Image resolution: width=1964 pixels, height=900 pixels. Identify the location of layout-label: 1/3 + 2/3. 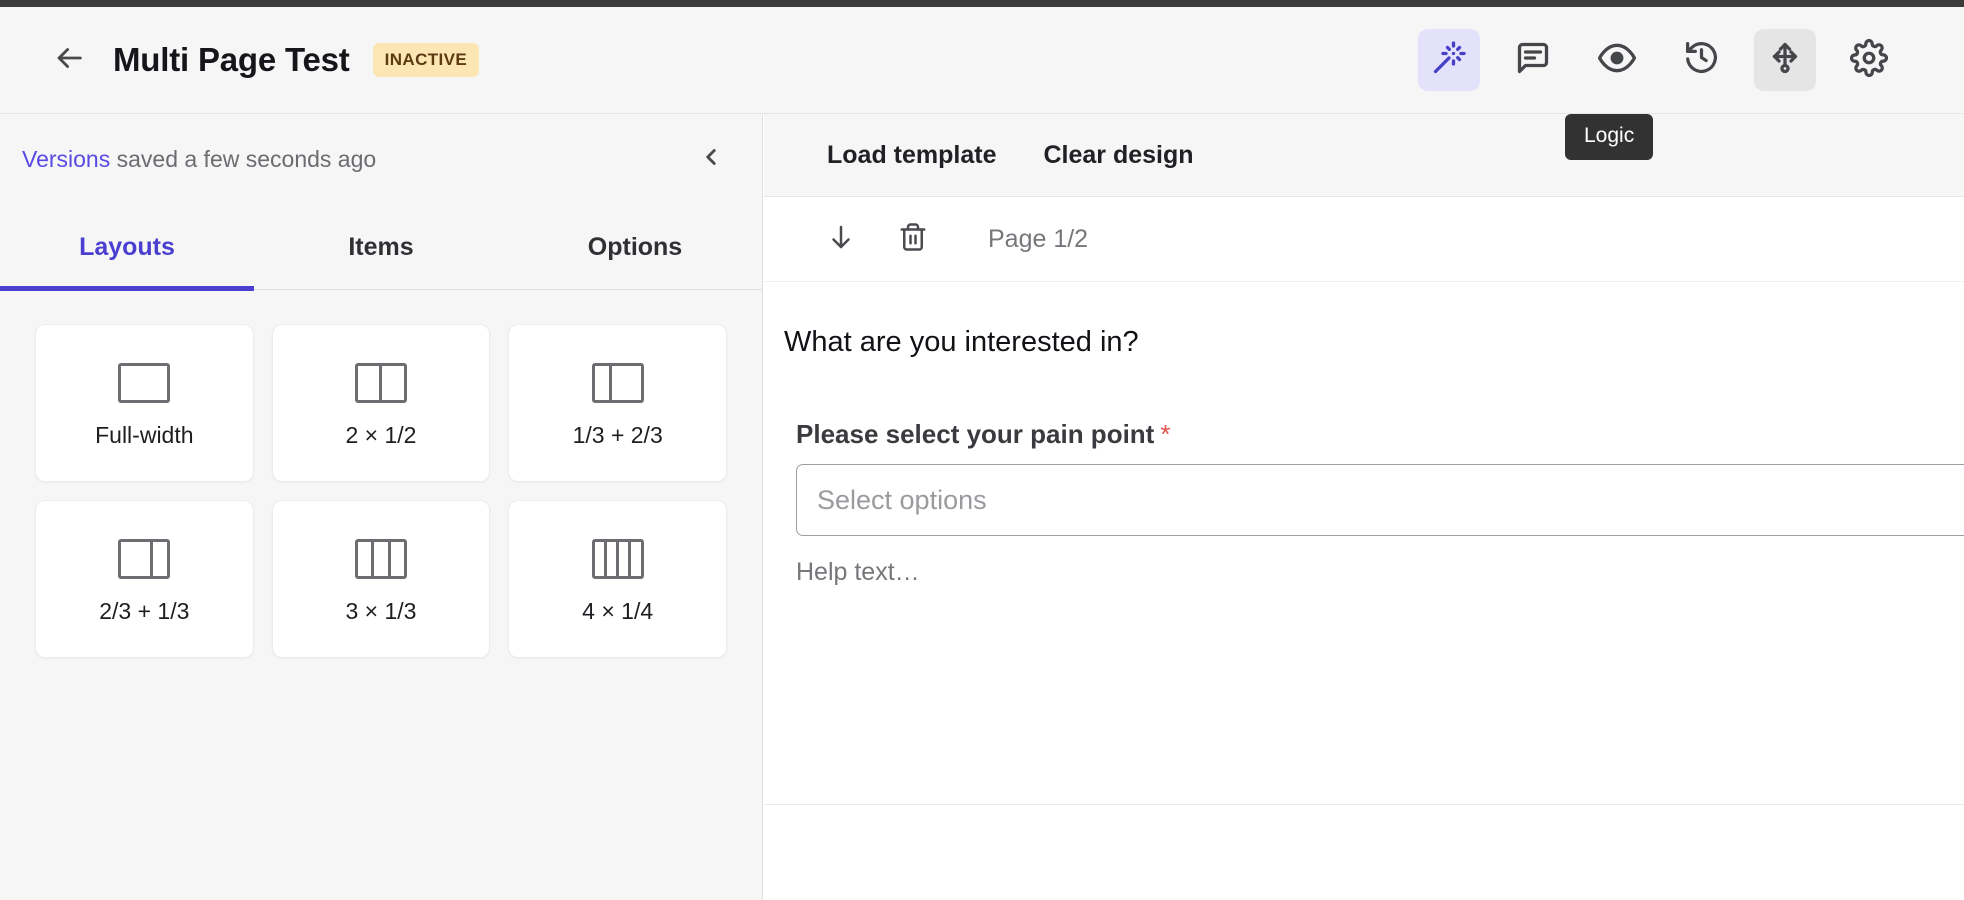
(617, 435).